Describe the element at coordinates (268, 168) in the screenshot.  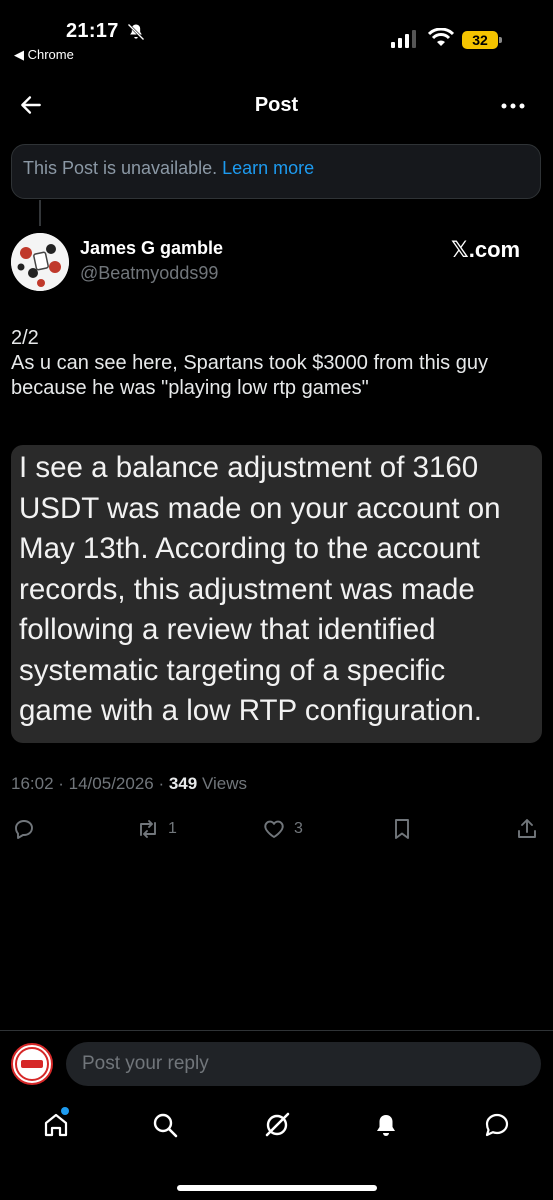
I see `learn-more-link: Learn more` at that location.